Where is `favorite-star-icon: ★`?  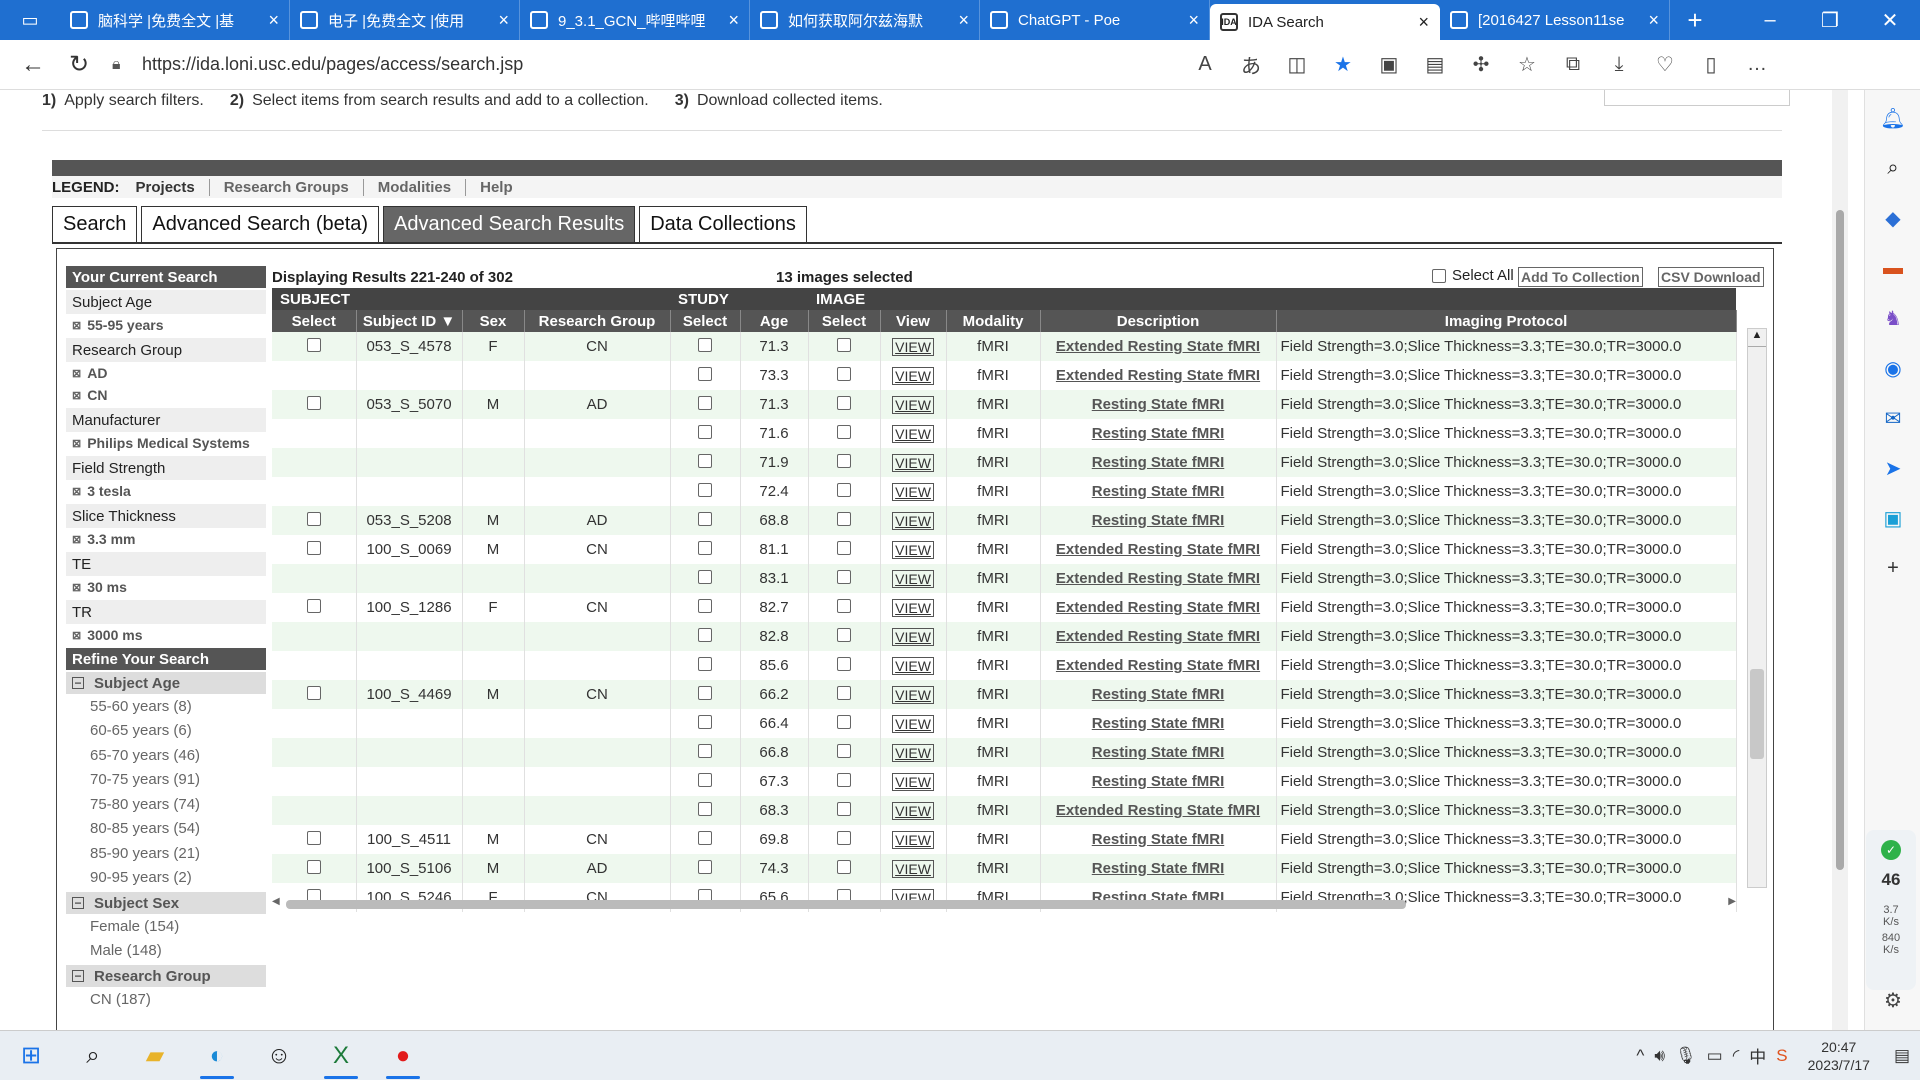
favorite-star-icon: ★ is located at coordinates (1343, 65).